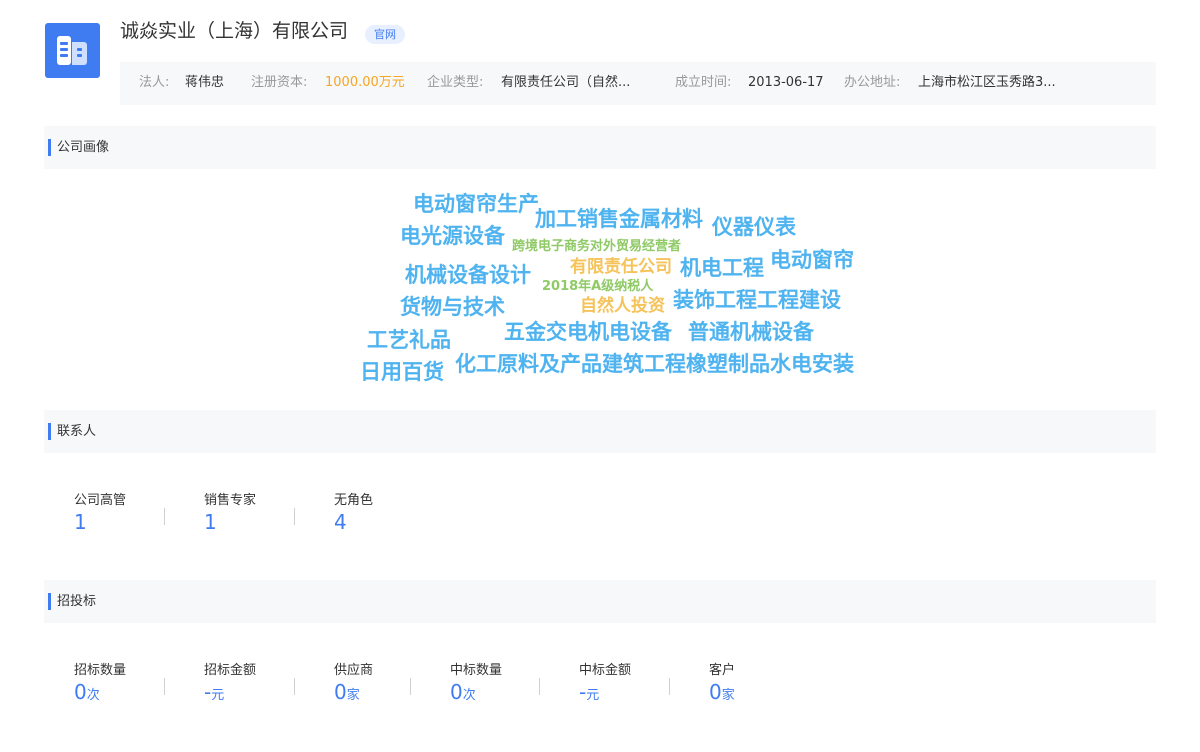 This screenshot has width=1200, height=752. What do you see at coordinates (621, 267) in the screenshot?
I see `tag-cloud-word: 有限责任公司` at bounding box center [621, 267].